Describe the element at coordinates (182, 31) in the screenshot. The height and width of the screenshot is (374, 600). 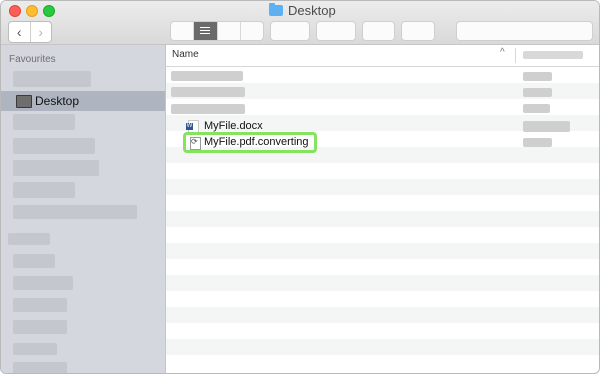
I see `icon-view-button` at that location.